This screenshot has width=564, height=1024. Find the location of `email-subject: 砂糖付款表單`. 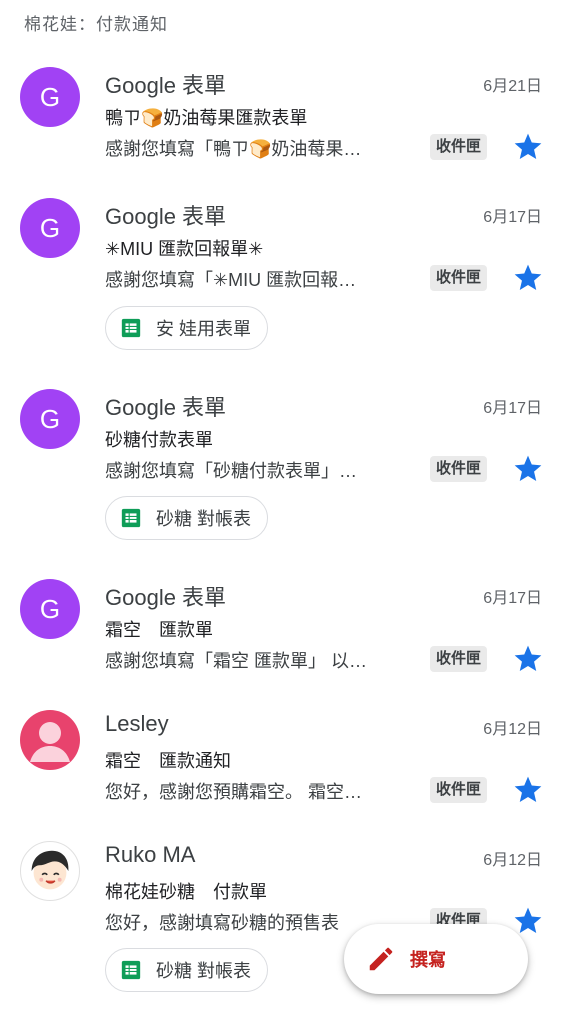

email-subject: 砂糖付款表單 is located at coordinates (159, 440).